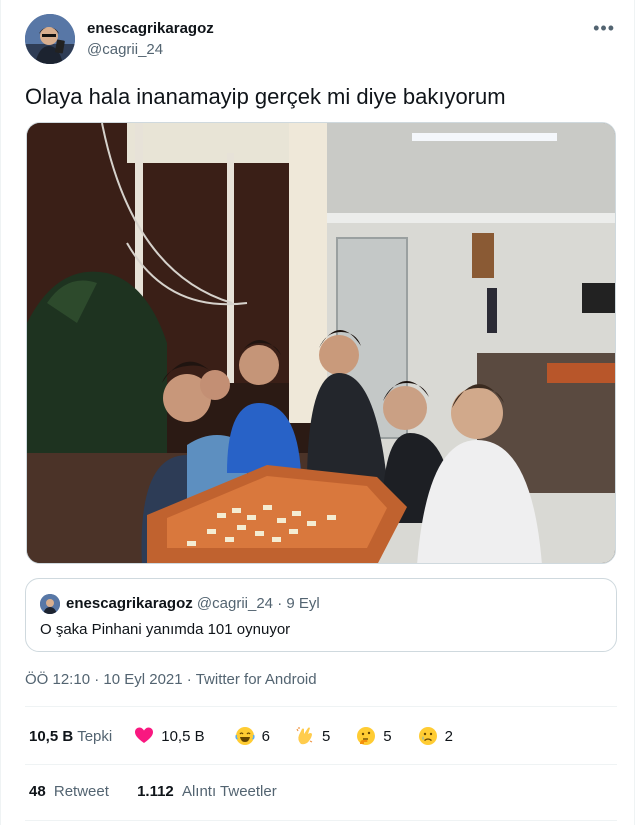  I want to click on author-avatar, so click(50, 39).